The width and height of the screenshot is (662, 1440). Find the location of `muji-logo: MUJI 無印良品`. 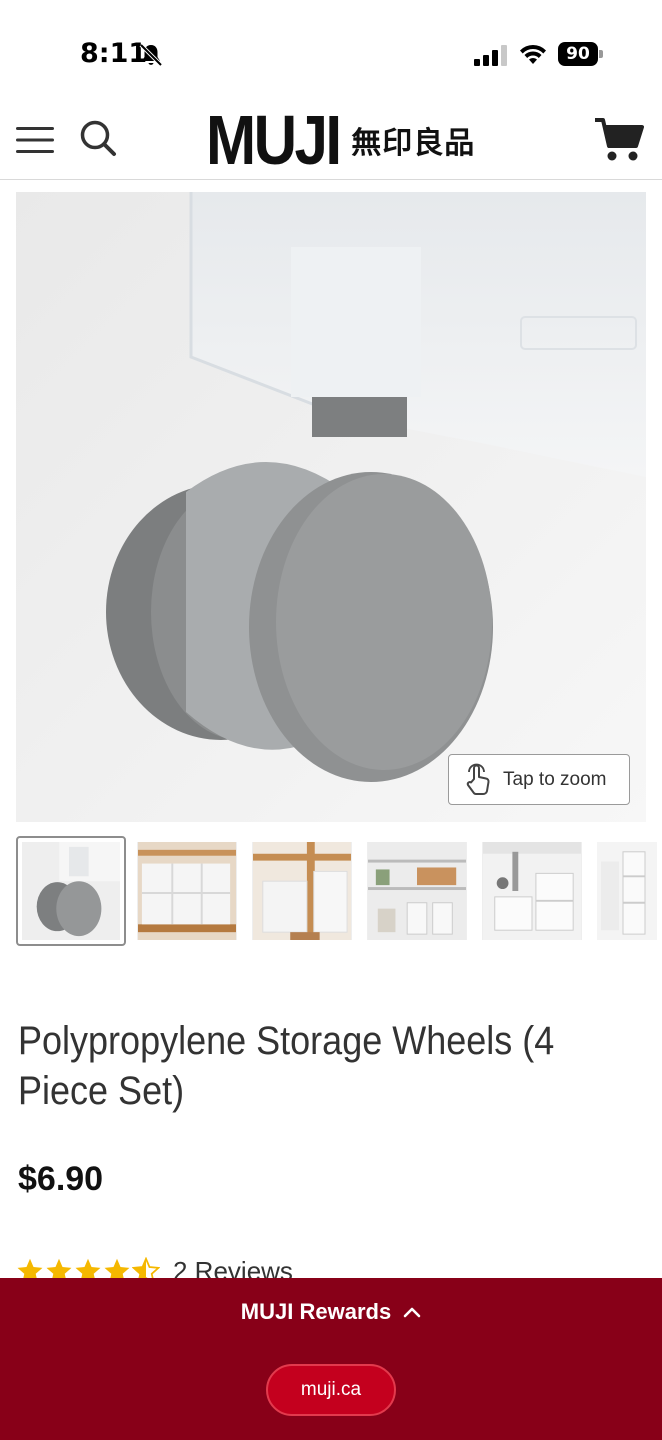

muji-logo: MUJI 無印良品 is located at coordinates (340, 140).